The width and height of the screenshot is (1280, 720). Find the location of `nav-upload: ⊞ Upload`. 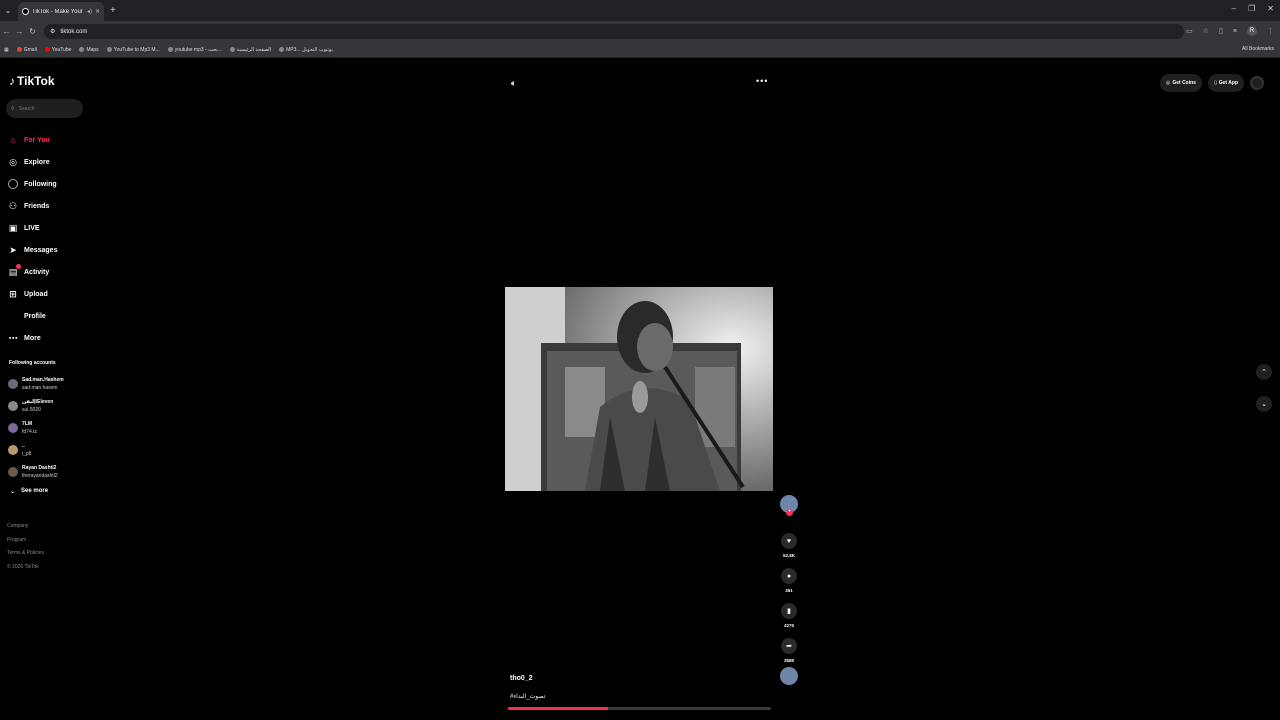

nav-upload: ⊞ Upload is located at coordinates (32, 294).